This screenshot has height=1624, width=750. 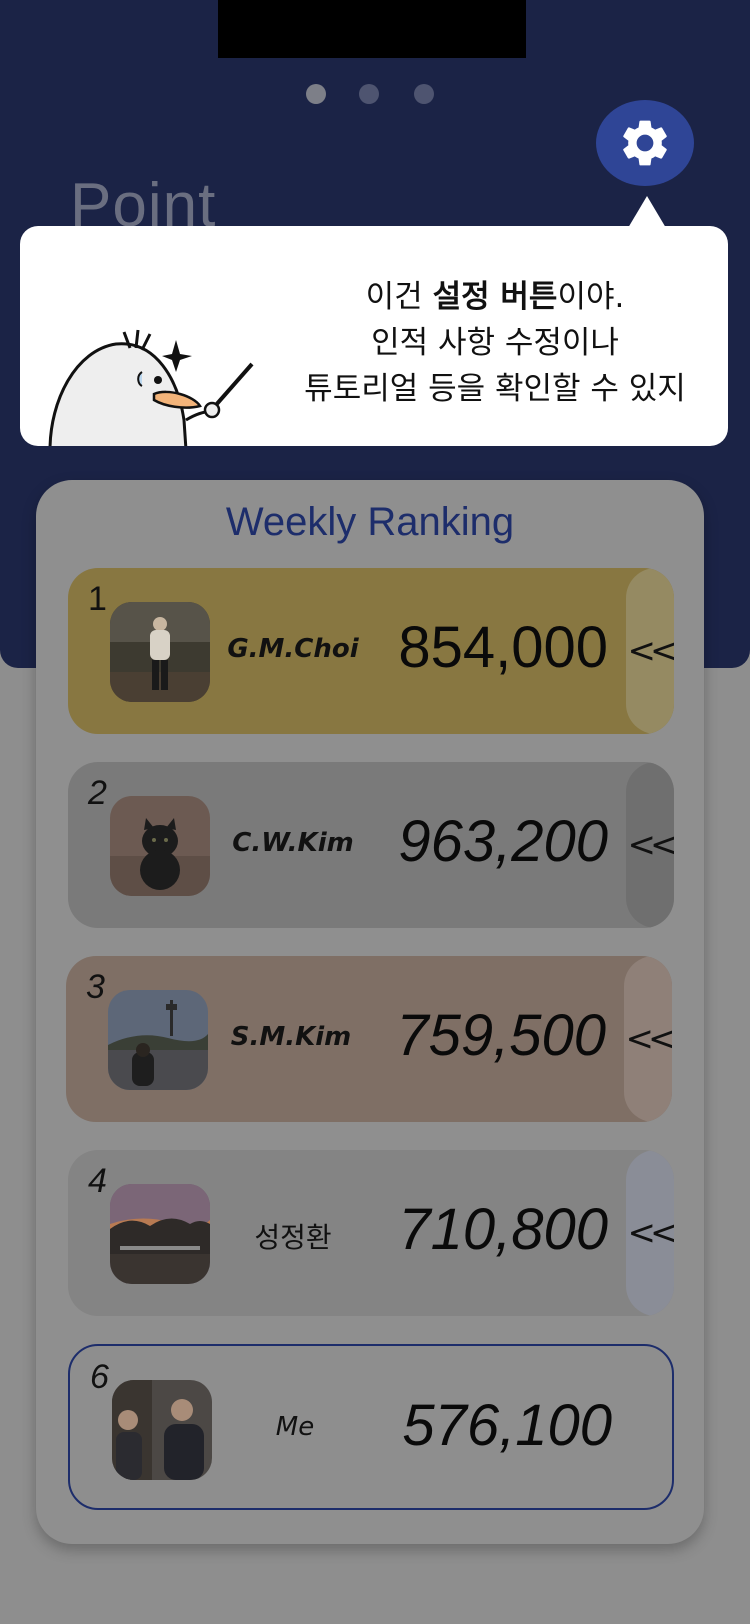 I want to click on player-score: 759,500, so click(x=501, y=1035).